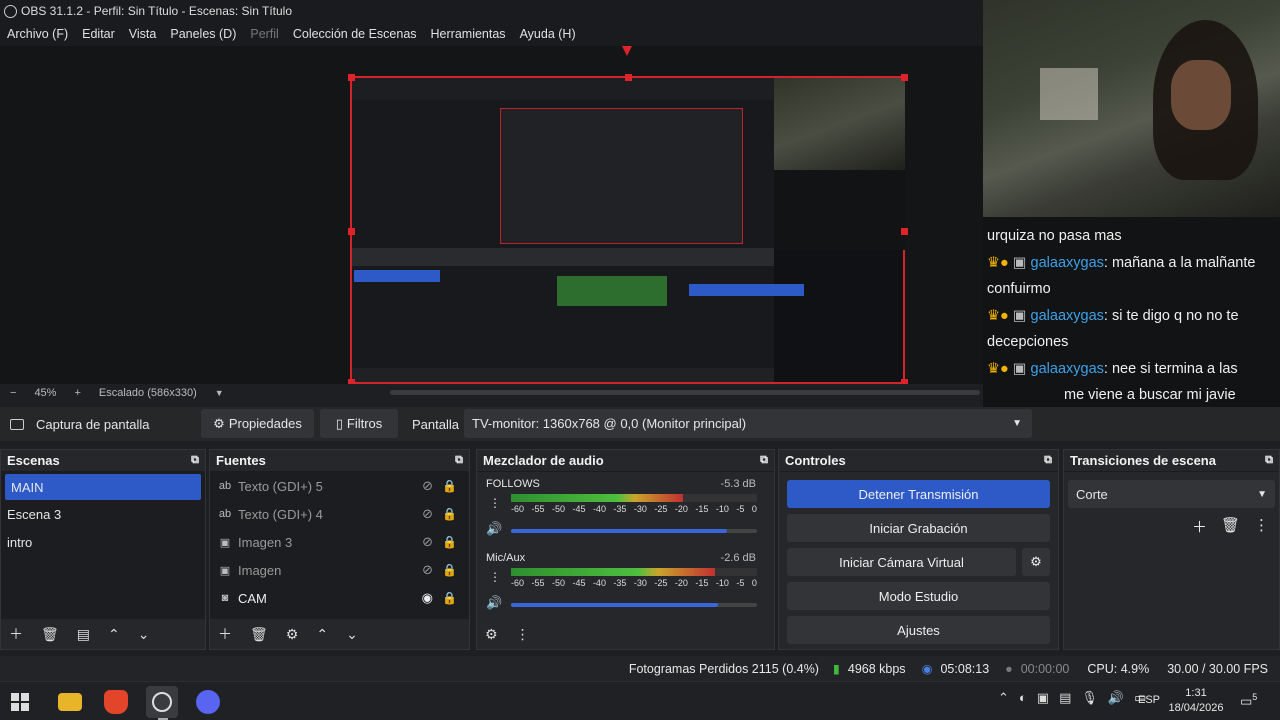  Describe the element at coordinates (208, 702) in the screenshot. I see `discord-icon` at that location.